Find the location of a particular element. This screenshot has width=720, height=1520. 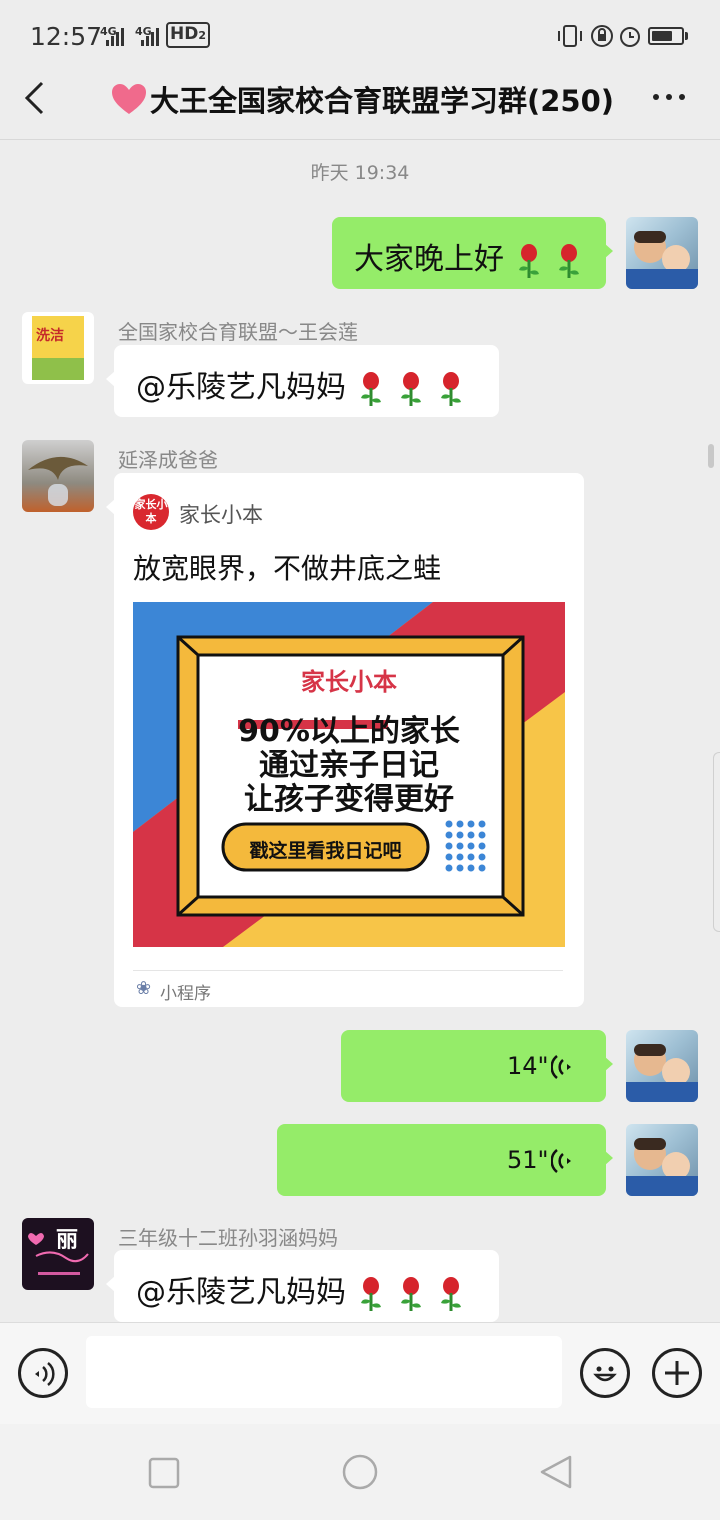

mini-program-title: 放宽眼界，不做井底之蛙 is located at coordinates (287, 568).